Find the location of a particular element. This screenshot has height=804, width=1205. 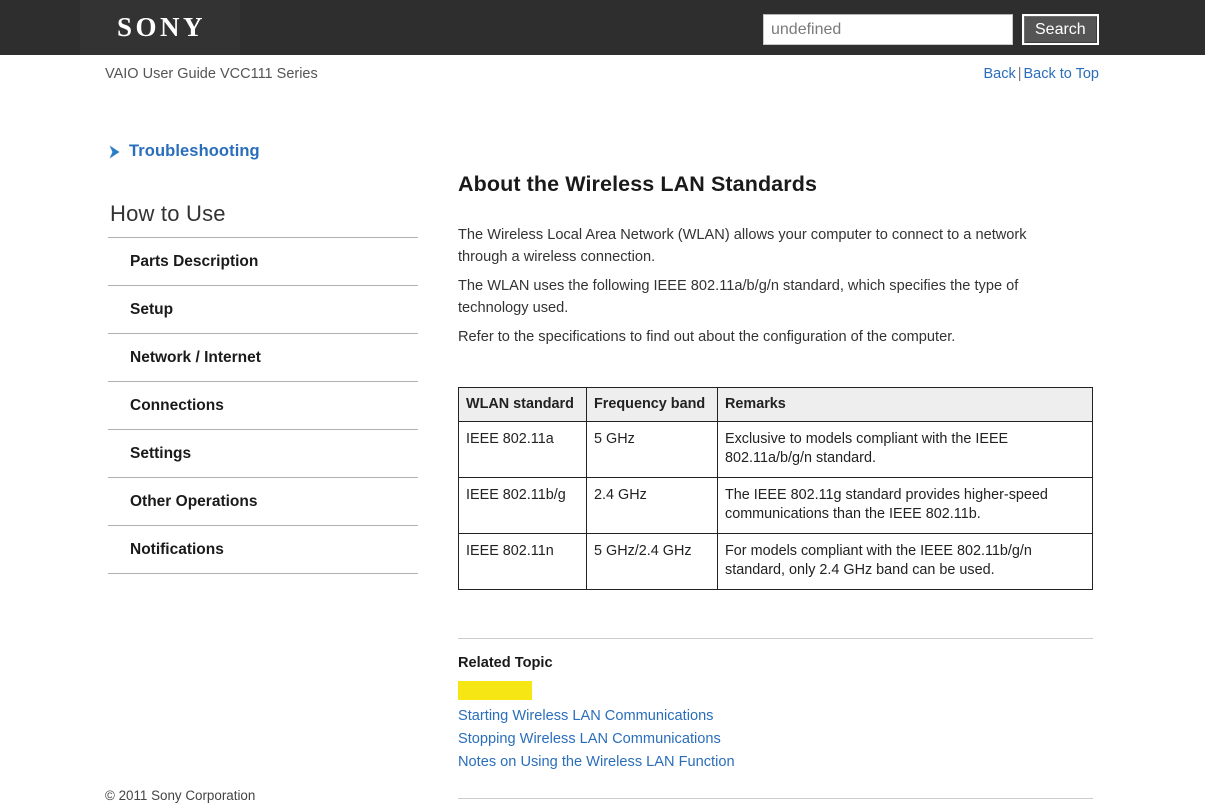

page-title: About the Wireless LAN Standards is located at coordinates (637, 184).